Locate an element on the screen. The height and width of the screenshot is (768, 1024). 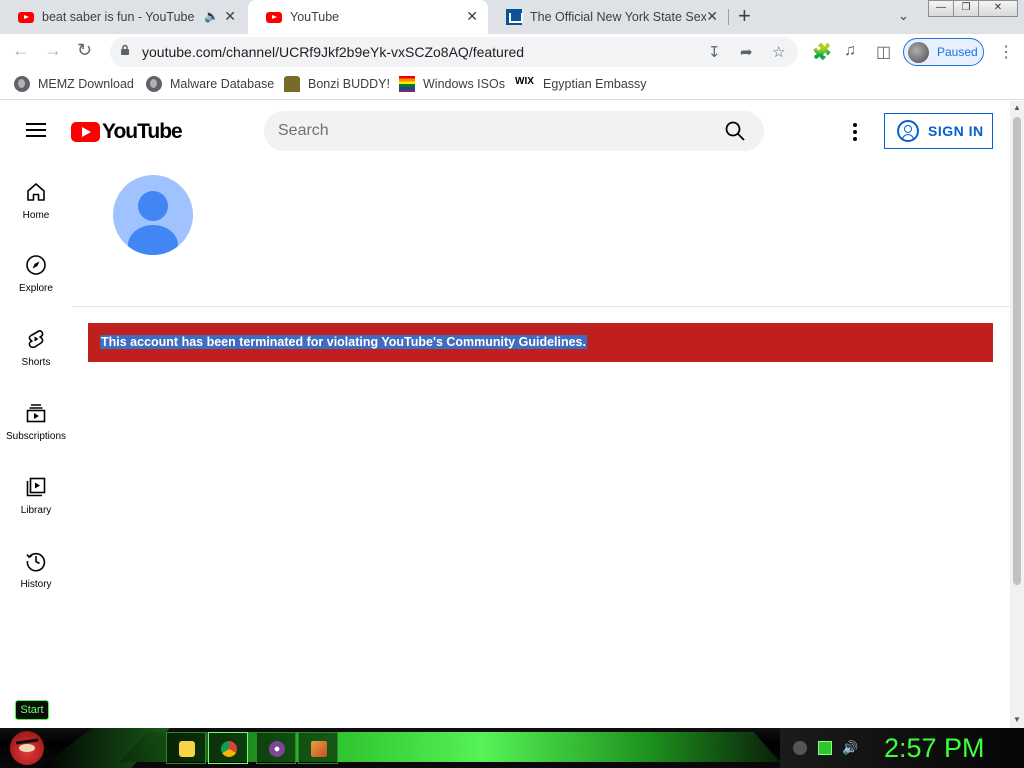
chrome-icon is located at coordinates (229, 749).